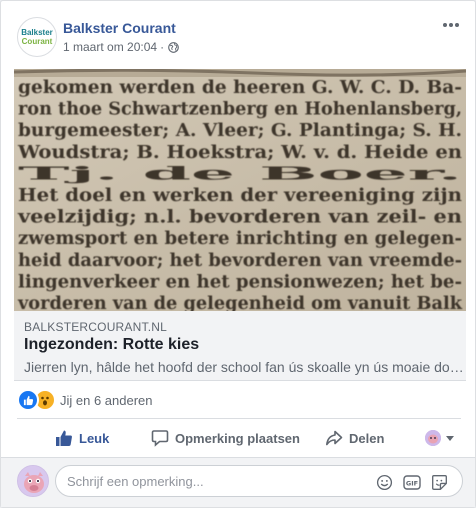 This screenshot has width=476, height=508. I want to click on emoji-icon, so click(384, 482).